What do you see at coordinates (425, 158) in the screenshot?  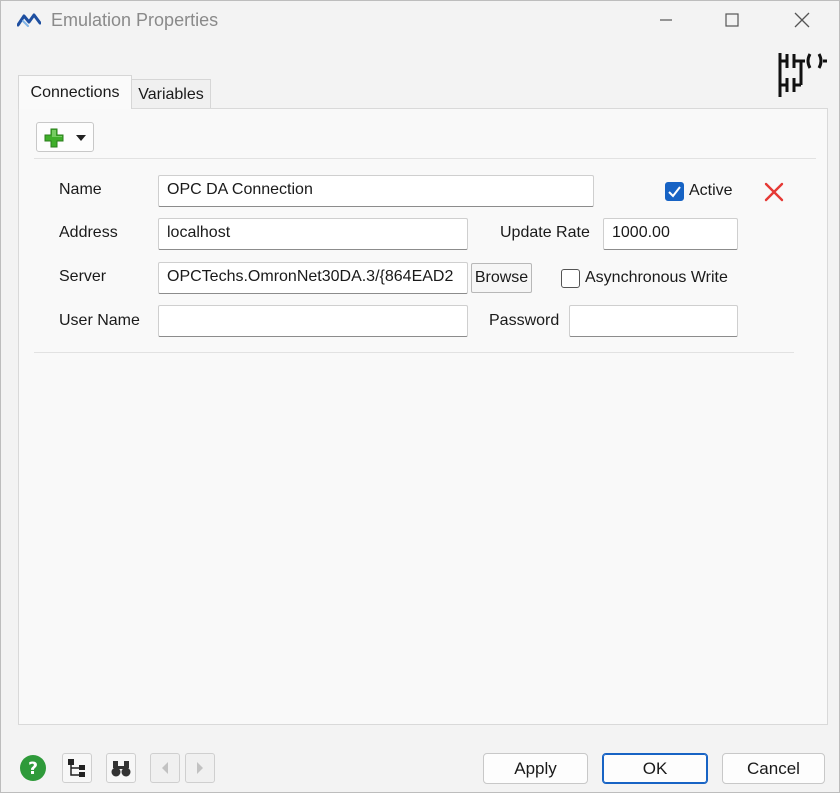 I see `toolbar-divider` at bounding box center [425, 158].